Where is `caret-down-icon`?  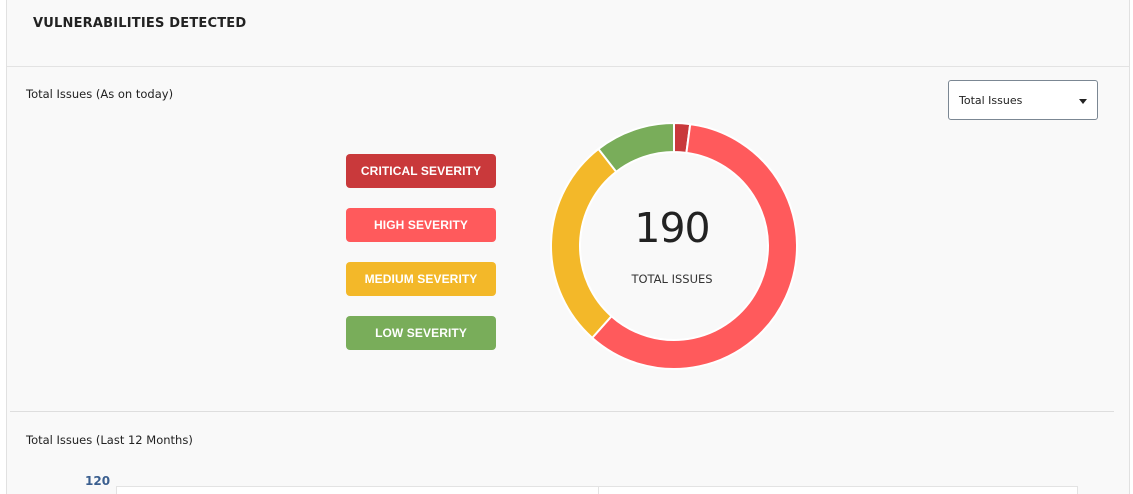
caret-down-icon is located at coordinates (1083, 101).